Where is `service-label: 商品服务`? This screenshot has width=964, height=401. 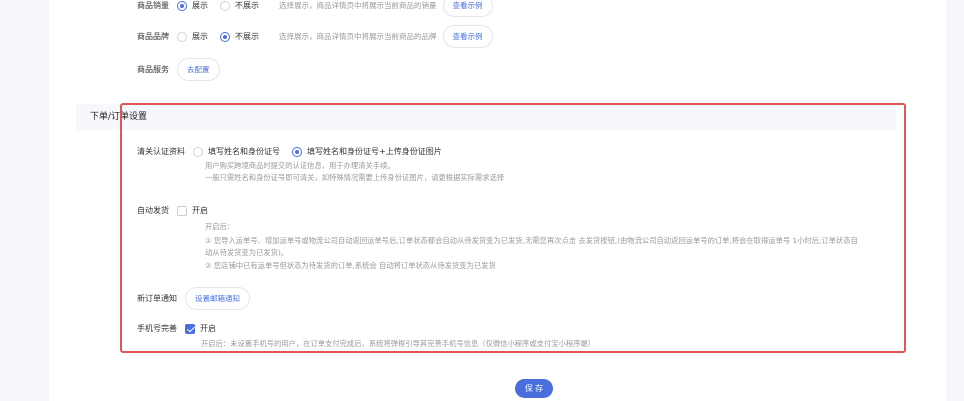 service-label: 商品服务 is located at coordinates (153, 69).